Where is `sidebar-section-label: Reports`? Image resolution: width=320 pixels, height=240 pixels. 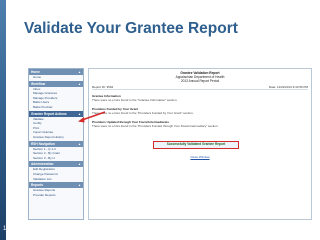
sidebar-section-label: Reports is located at coordinates (37, 185).